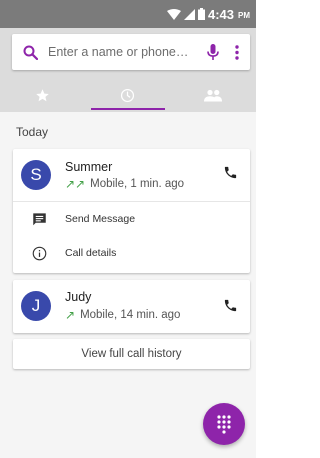 The height and width of the screenshot is (458, 320). Describe the element at coordinates (131, 201) in the screenshot. I see `divider` at that location.